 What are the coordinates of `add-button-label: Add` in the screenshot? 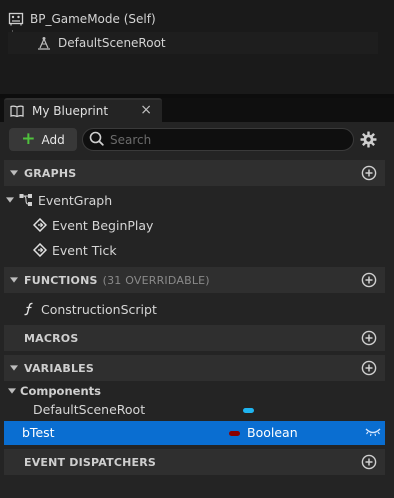 It's located at (53, 139).